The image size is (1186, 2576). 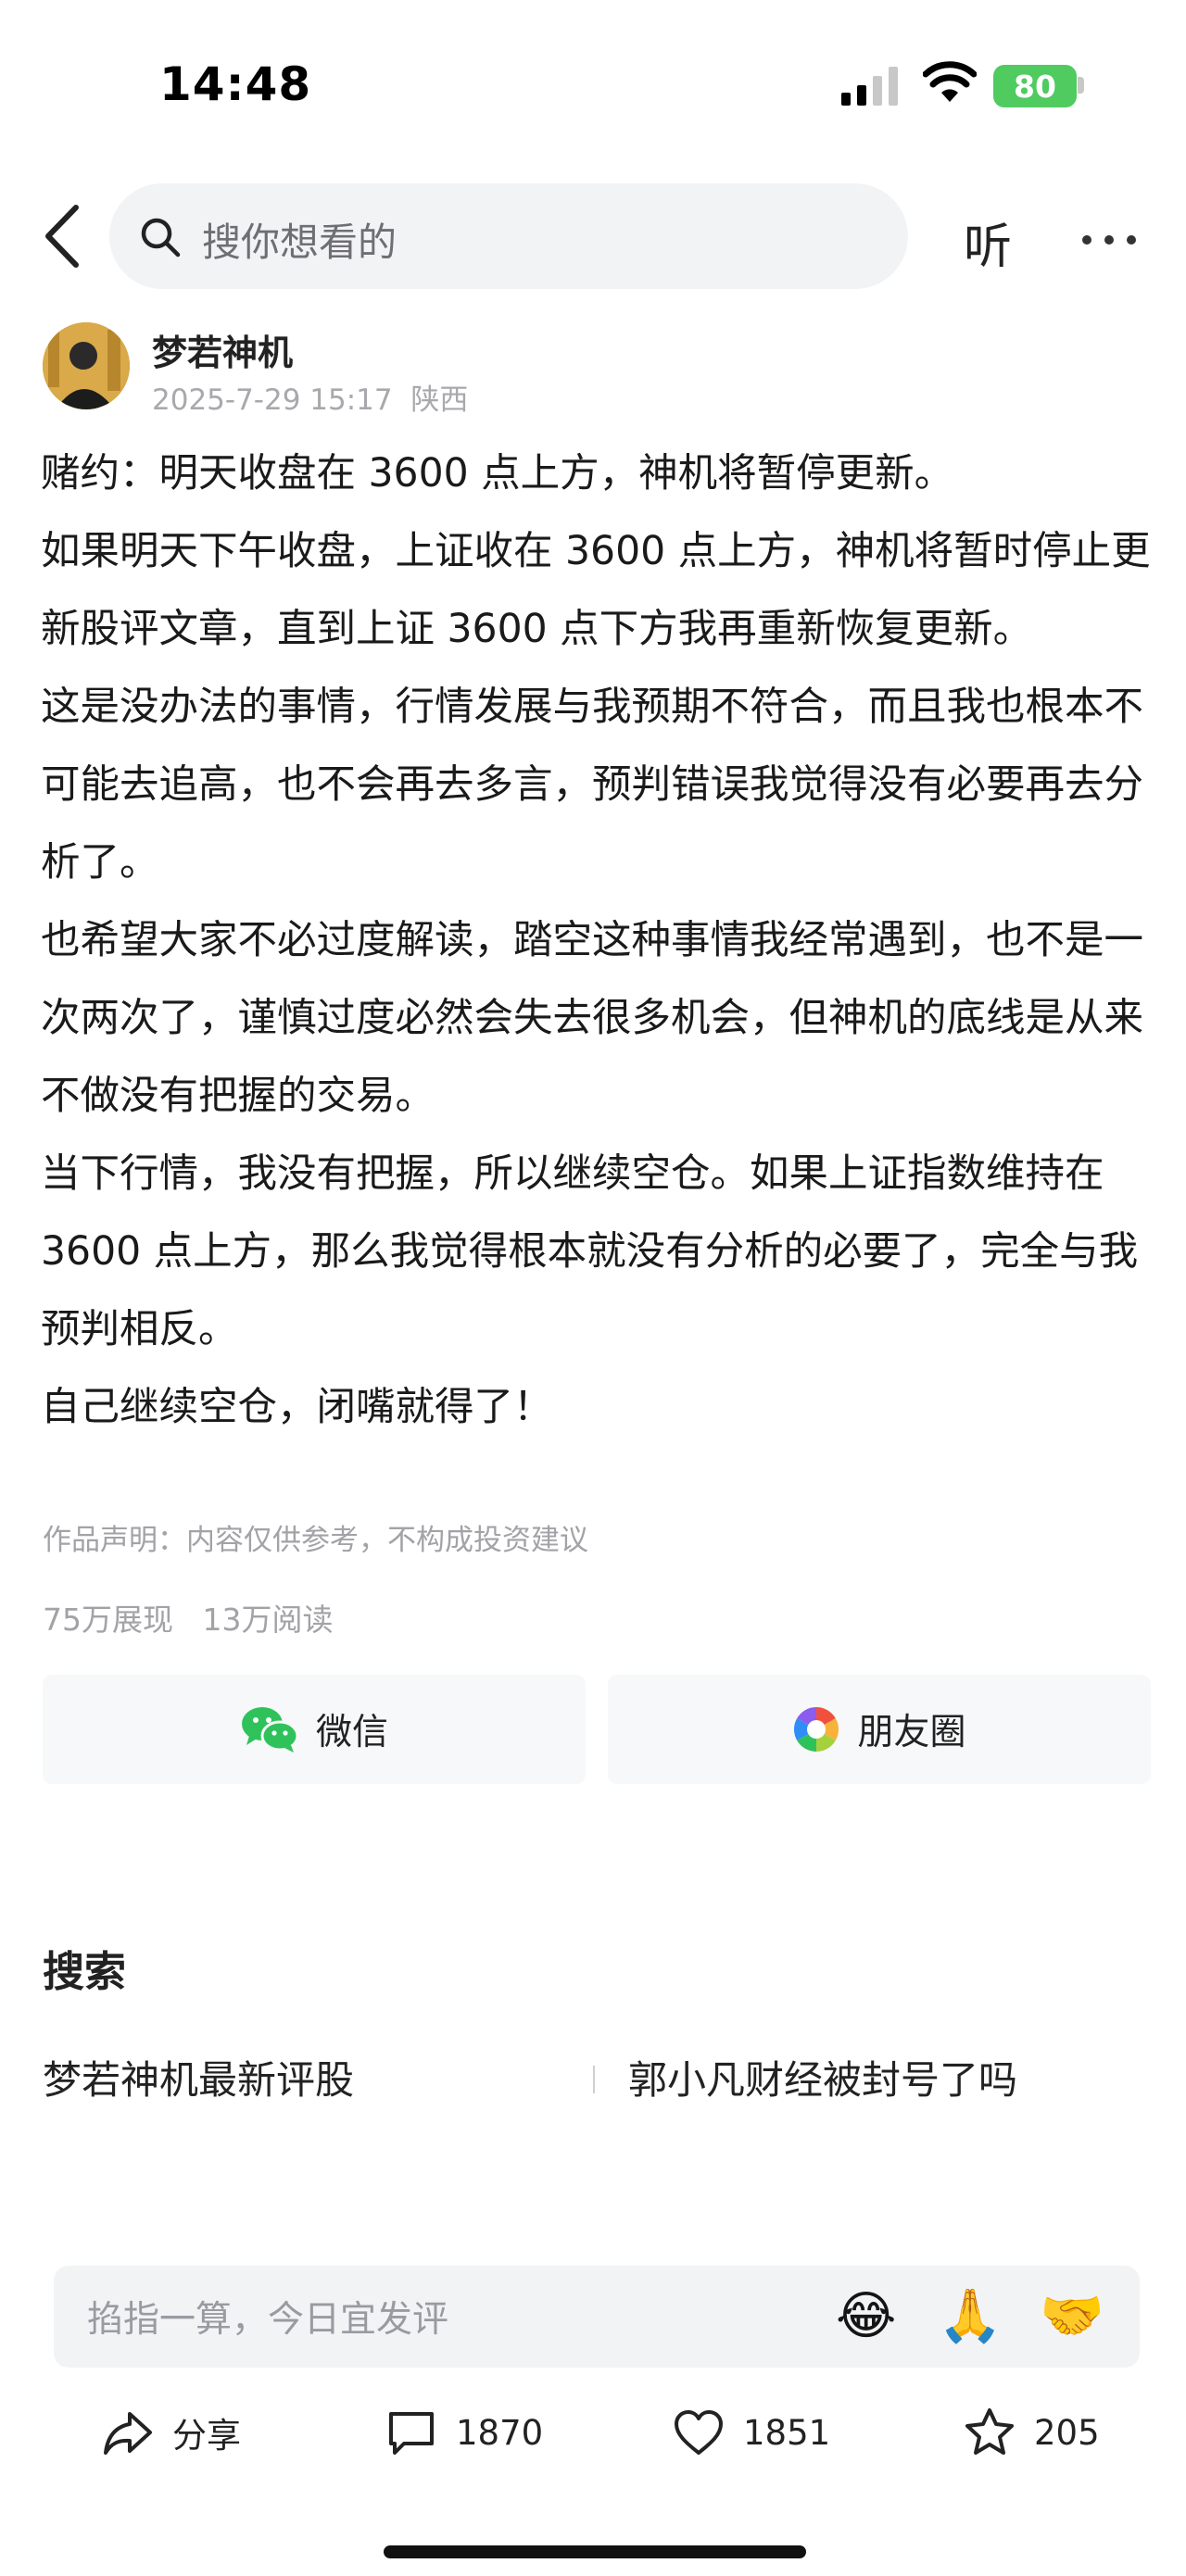 I want to click on related-search-item: 梦若神机最新评股, so click(x=198, y=2077).